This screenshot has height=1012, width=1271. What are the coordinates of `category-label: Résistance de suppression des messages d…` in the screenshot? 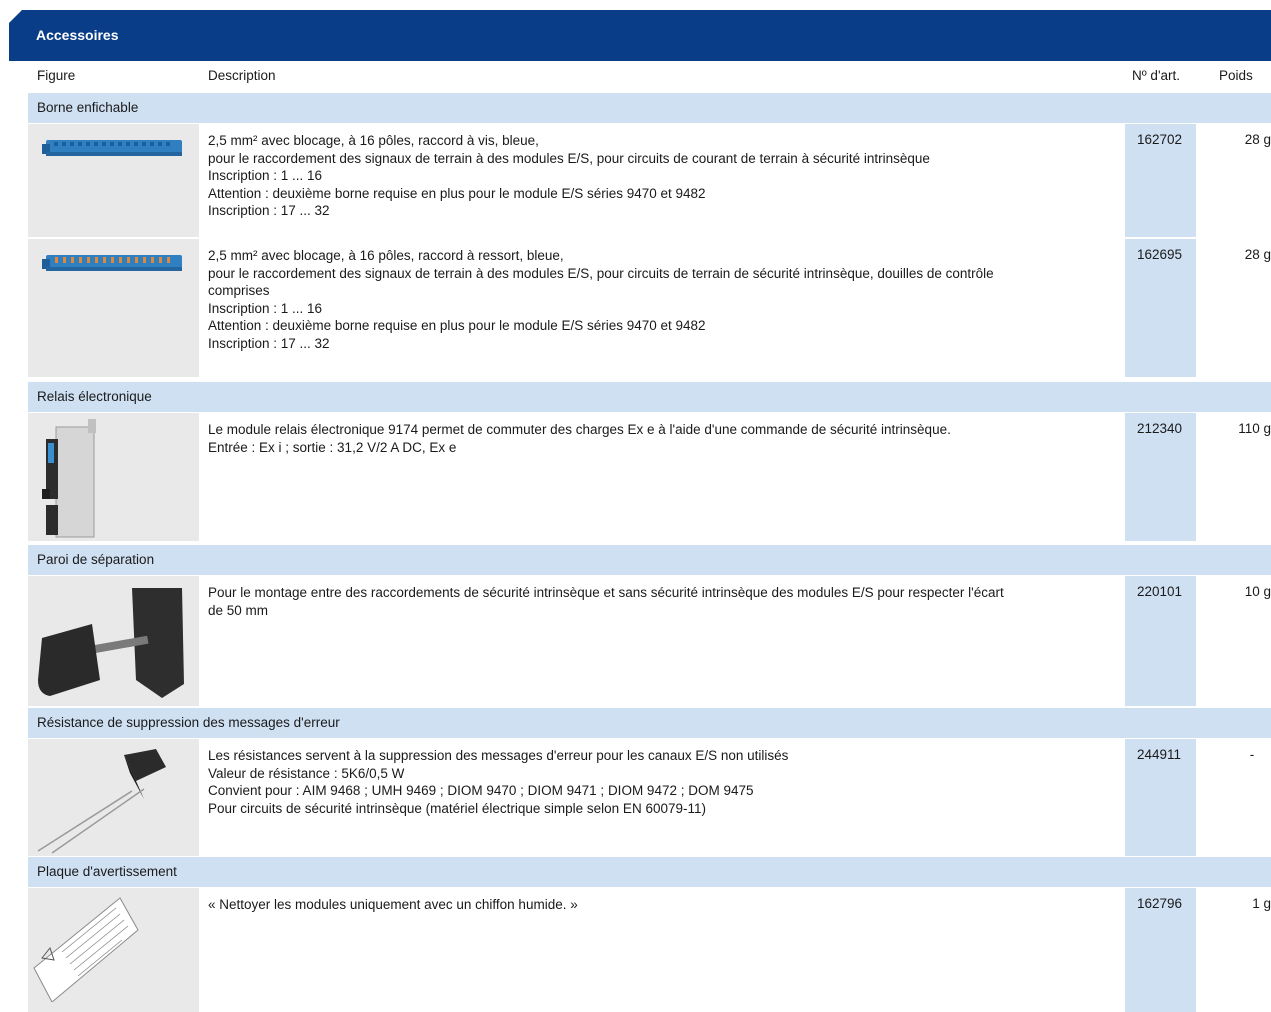 It's located at (188, 722).